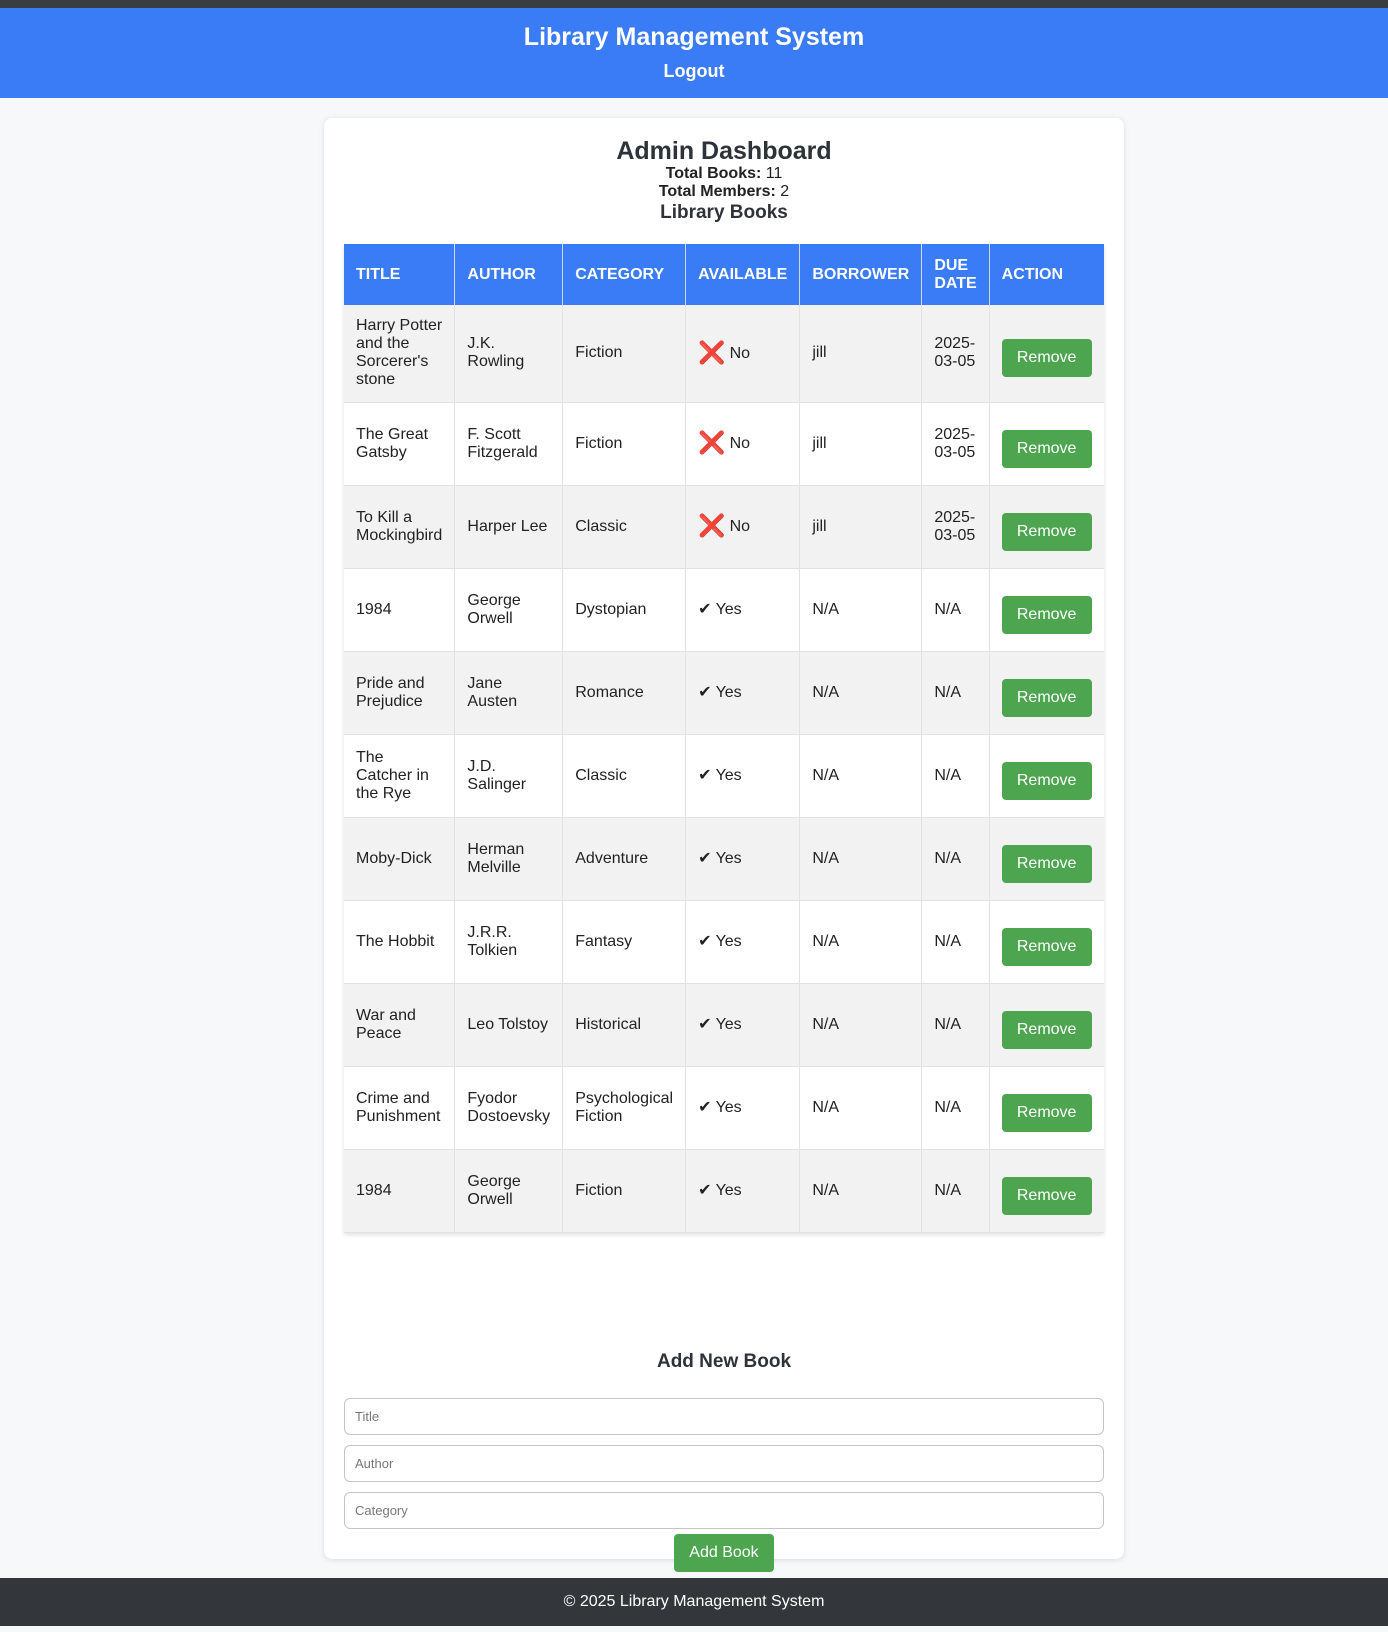  What do you see at coordinates (400, 942) in the screenshot?
I see `cell-title: The Hobbit` at bounding box center [400, 942].